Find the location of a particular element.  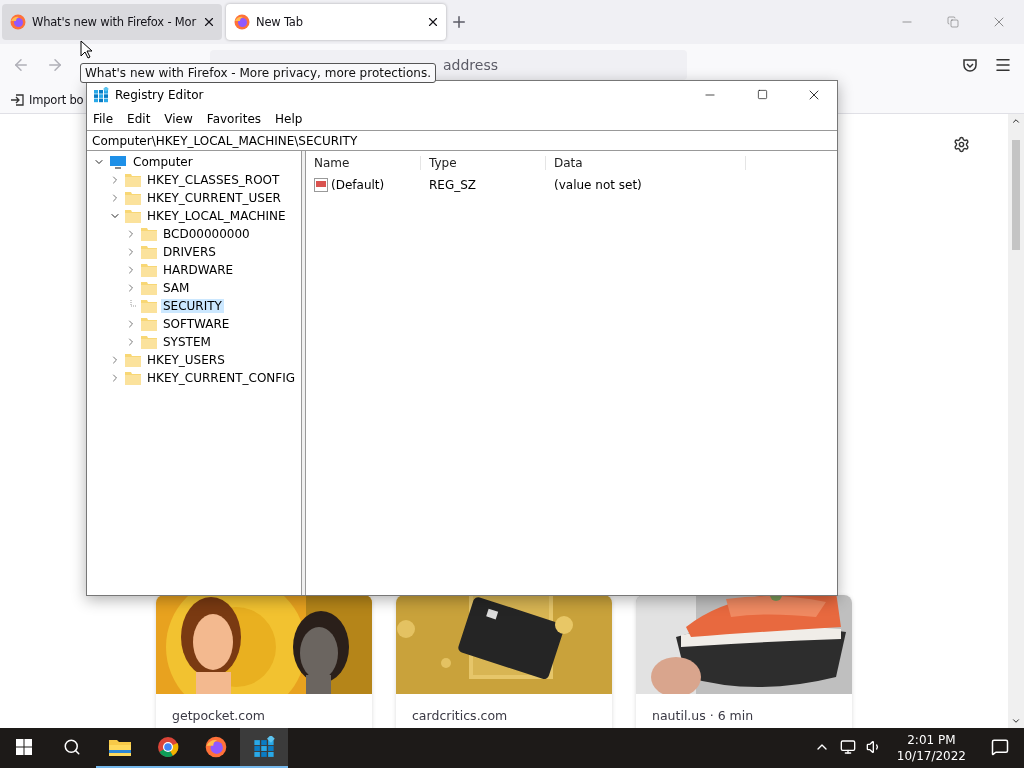

new-tab-icon is located at coordinates (459, 22).